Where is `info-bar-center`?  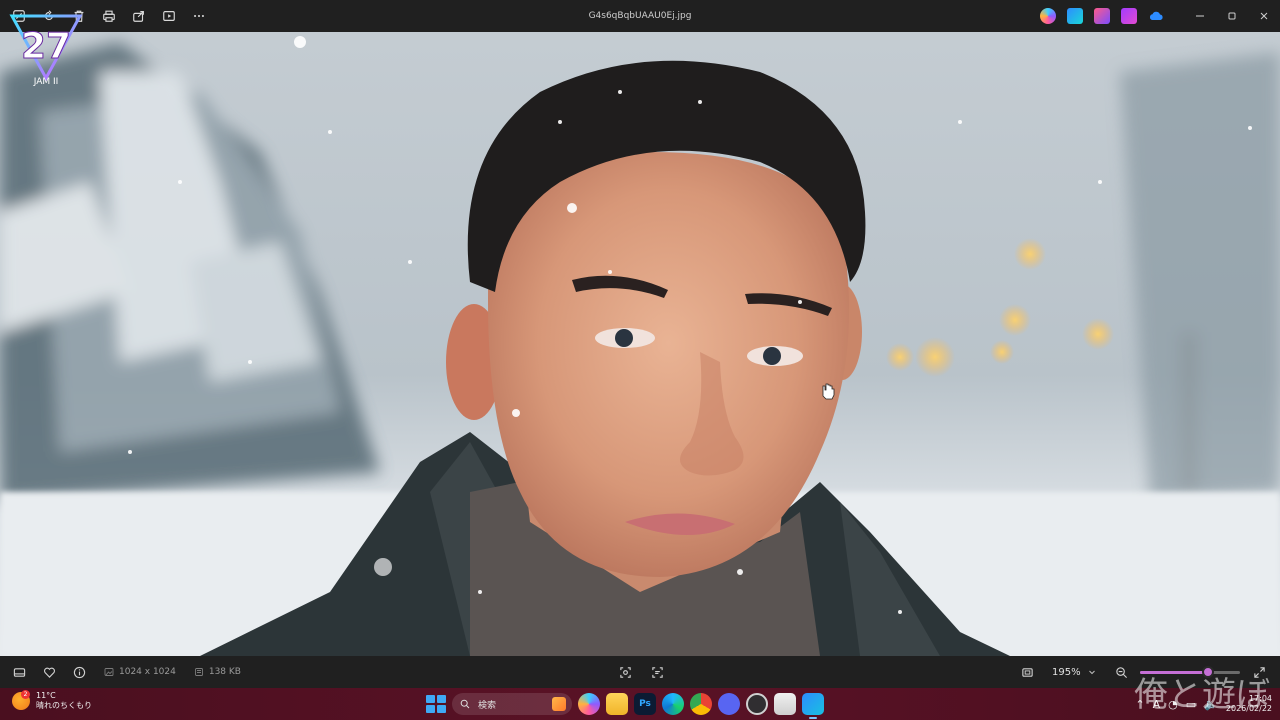
info-bar-center is located at coordinates (641, 672).